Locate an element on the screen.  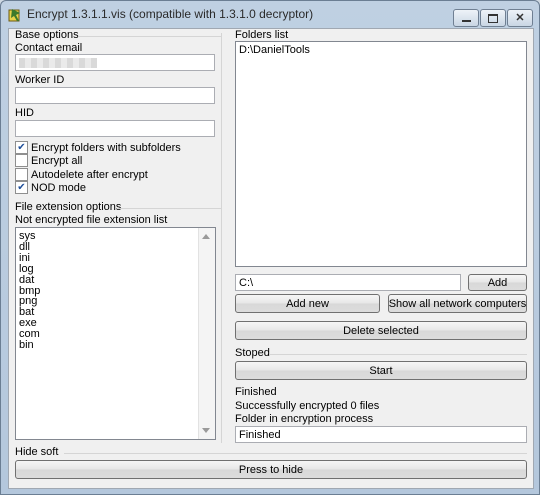
extension-item: dat is located at coordinates (29, 280).